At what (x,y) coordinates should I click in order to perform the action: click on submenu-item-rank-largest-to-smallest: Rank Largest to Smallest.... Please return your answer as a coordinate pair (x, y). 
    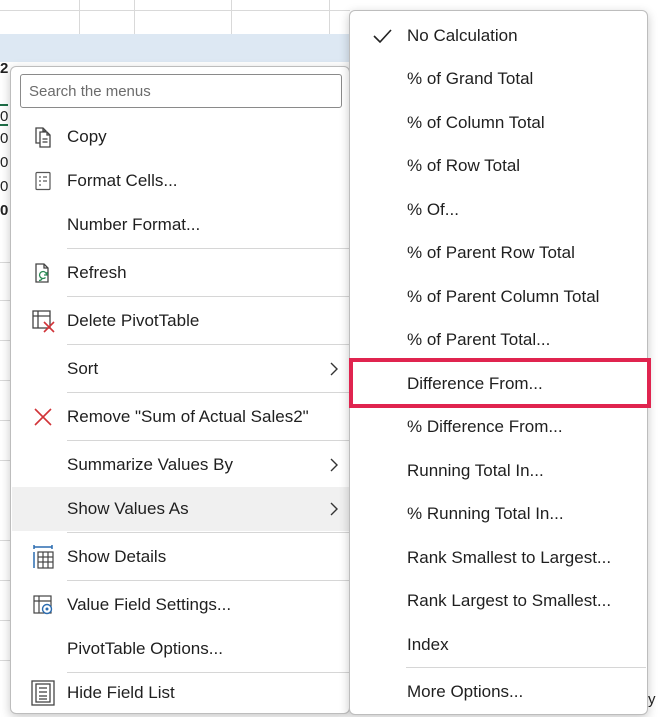
    Looking at the image, I should click on (499, 600).